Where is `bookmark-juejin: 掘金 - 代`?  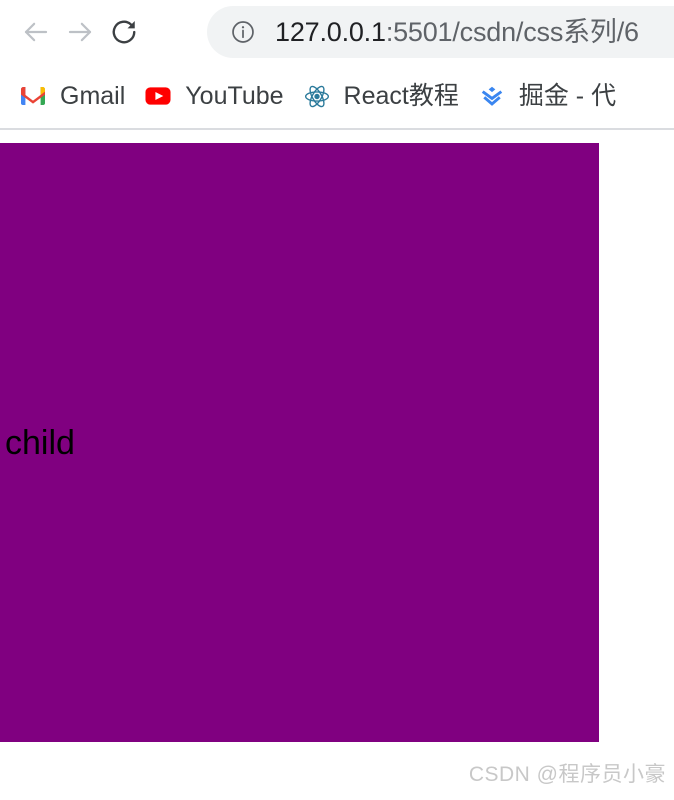 bookmark-juejin: 掘金 - 代 is located at coordinates (547, 96).